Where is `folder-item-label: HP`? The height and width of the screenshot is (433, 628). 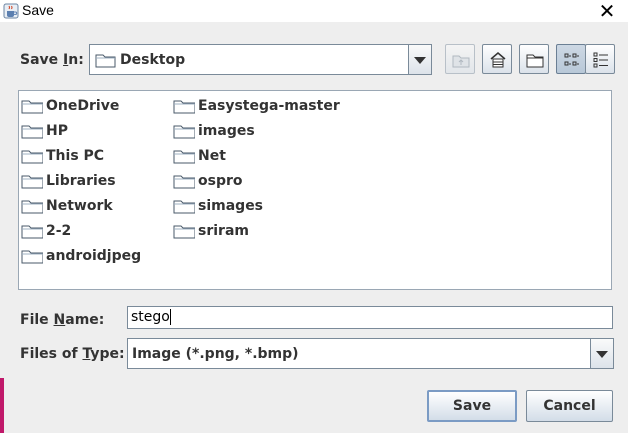
folder-item-label: HP is located at coordinates (57, 131).